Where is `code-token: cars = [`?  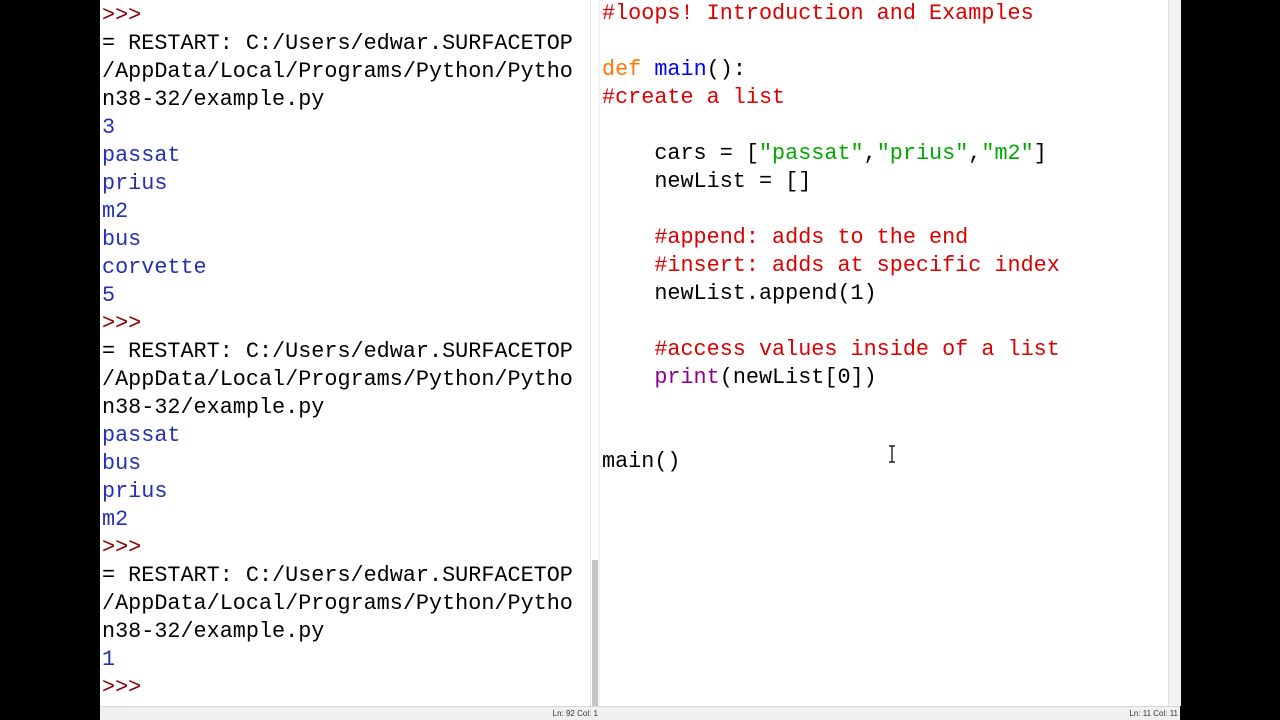
code-token: cars = [ is located at coordinates (680, 153).